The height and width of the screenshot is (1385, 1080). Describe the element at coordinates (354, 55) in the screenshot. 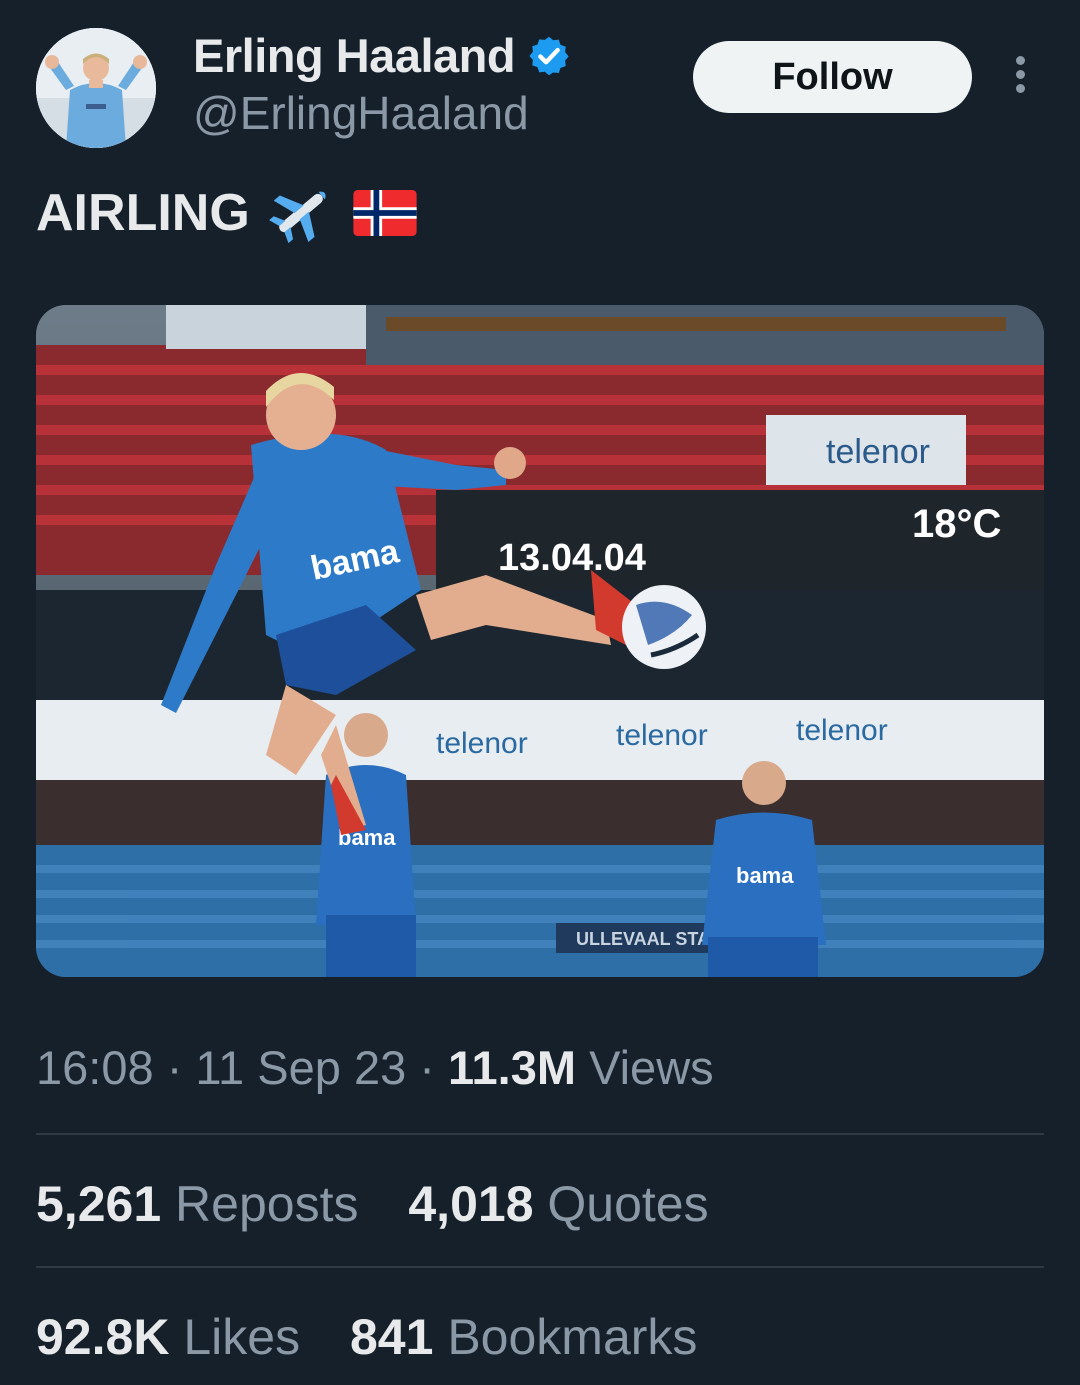

I see `display-name: Erling Haaland` at that location.